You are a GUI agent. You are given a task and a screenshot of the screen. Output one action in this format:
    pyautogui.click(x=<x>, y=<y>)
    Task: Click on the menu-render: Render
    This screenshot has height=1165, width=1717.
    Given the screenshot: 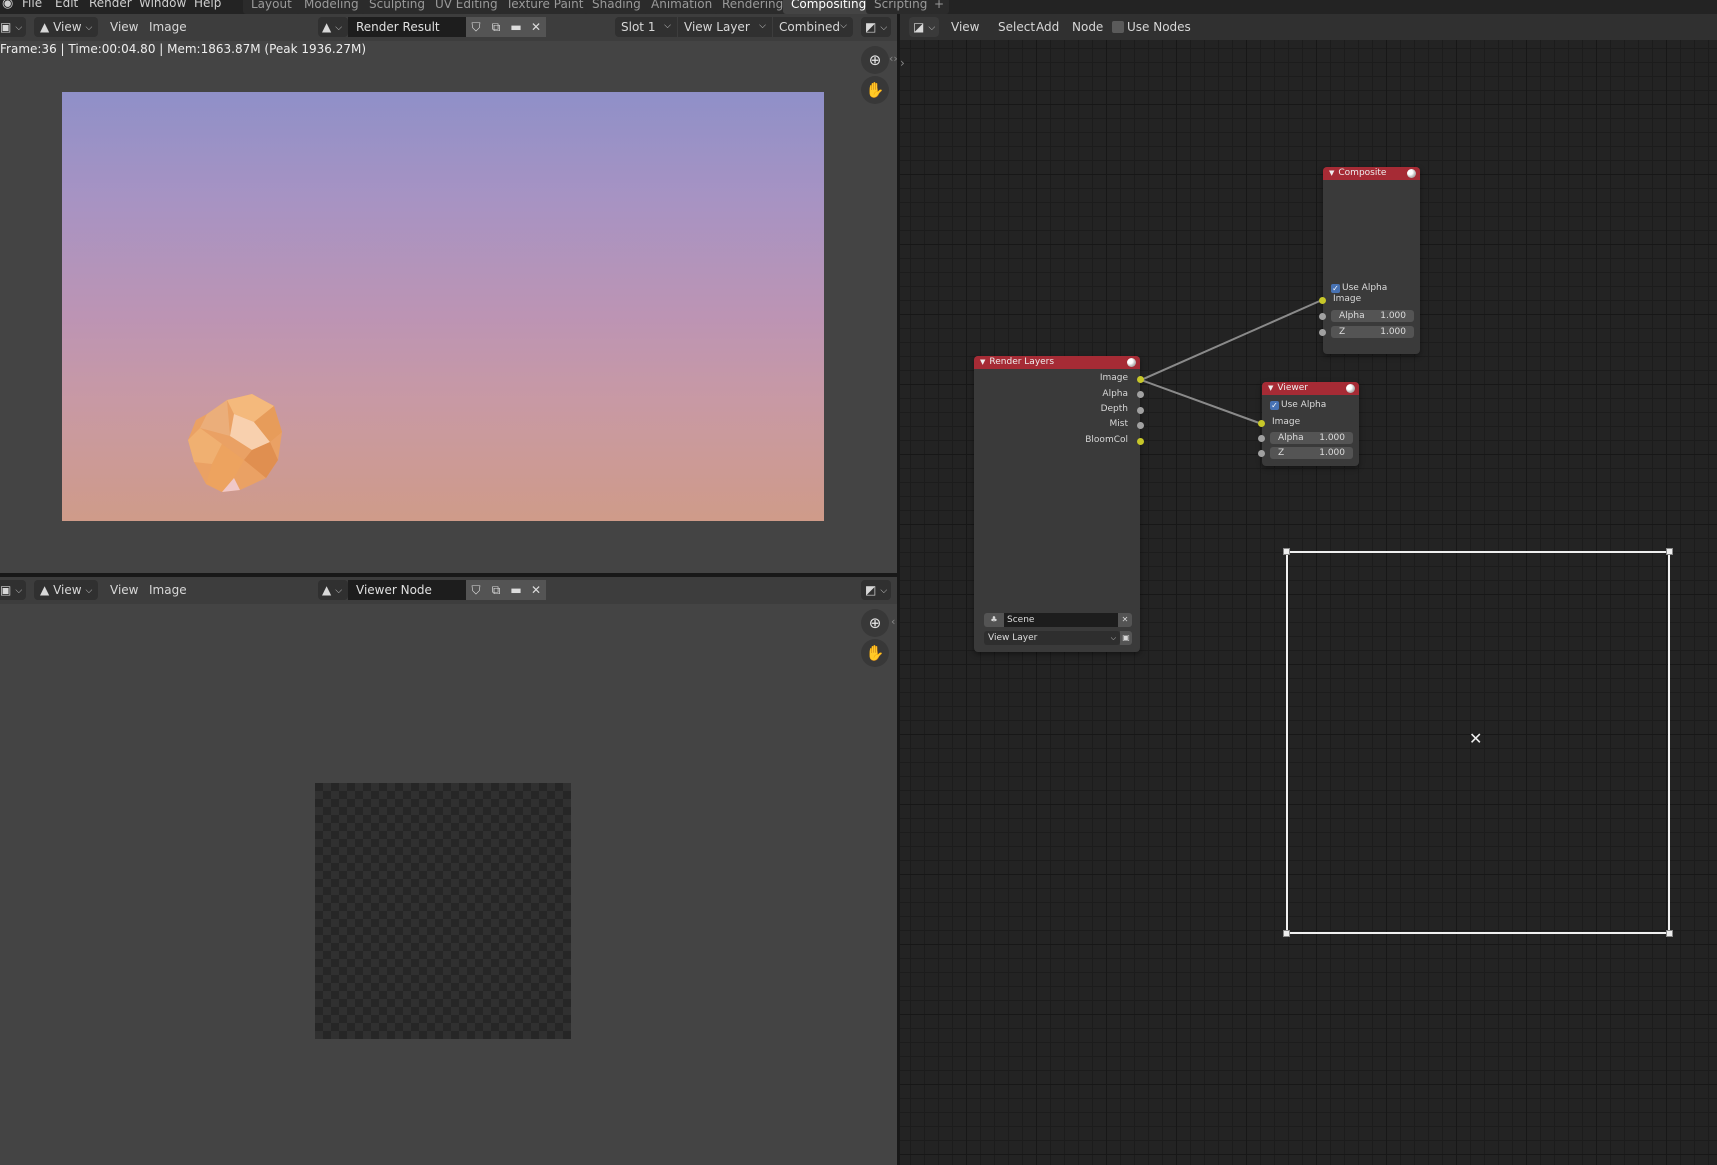 What is the action you would take?
    pyautogui.click(x=110, y=5)
    